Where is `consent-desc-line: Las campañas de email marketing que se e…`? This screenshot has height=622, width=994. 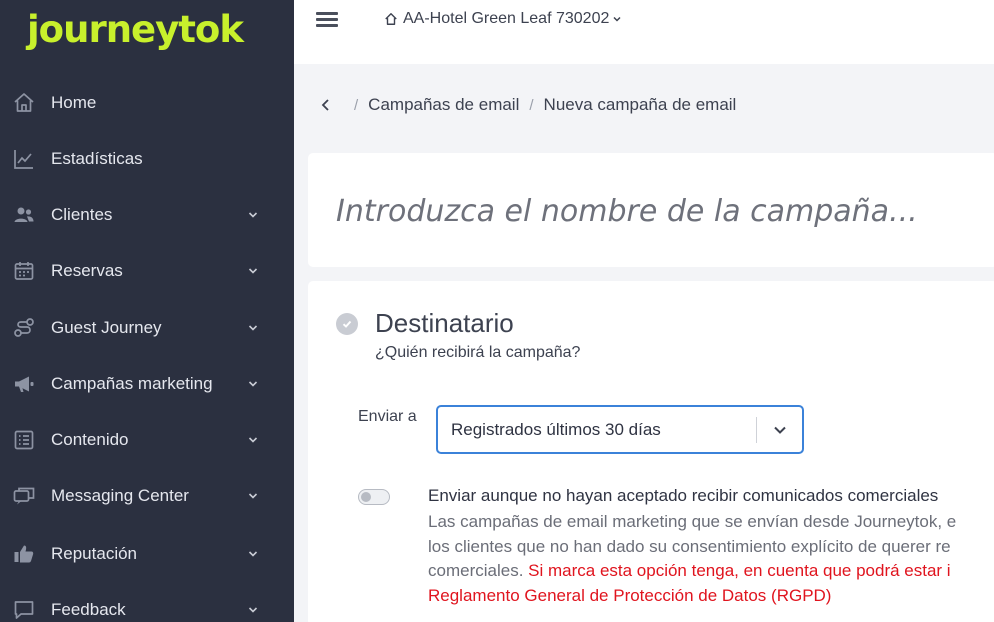
consent-desc-line: Las campañas de email marketing que se e… is located at coordinates (692, 521).